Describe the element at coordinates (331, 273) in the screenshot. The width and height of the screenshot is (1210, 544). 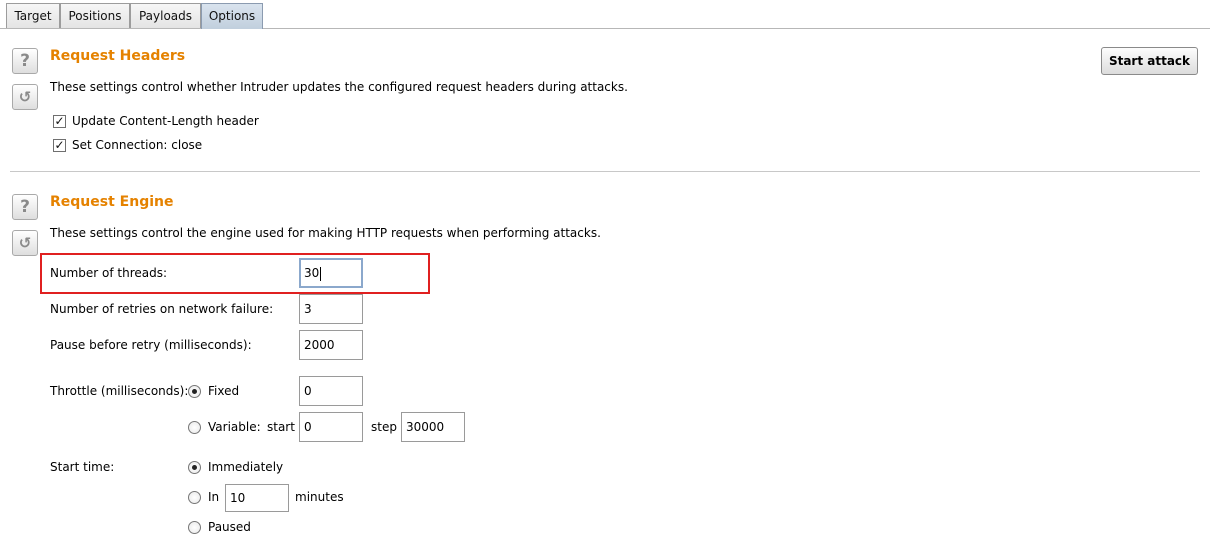
I see `threads-input: 30` at that location.